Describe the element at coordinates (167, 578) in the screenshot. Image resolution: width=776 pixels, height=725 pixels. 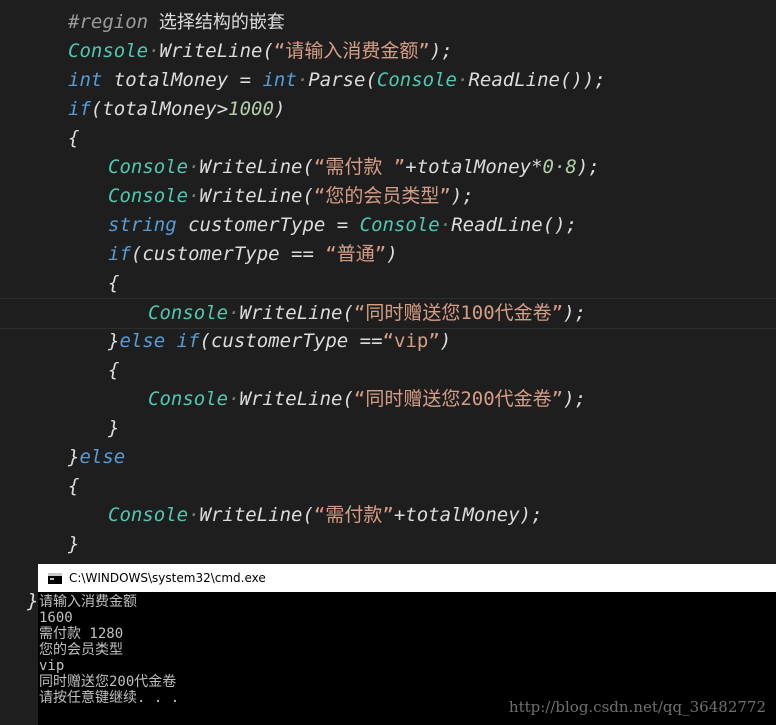
I see `cmd-title: C:\WINDOWS\system32\cmd.exe` at that location.